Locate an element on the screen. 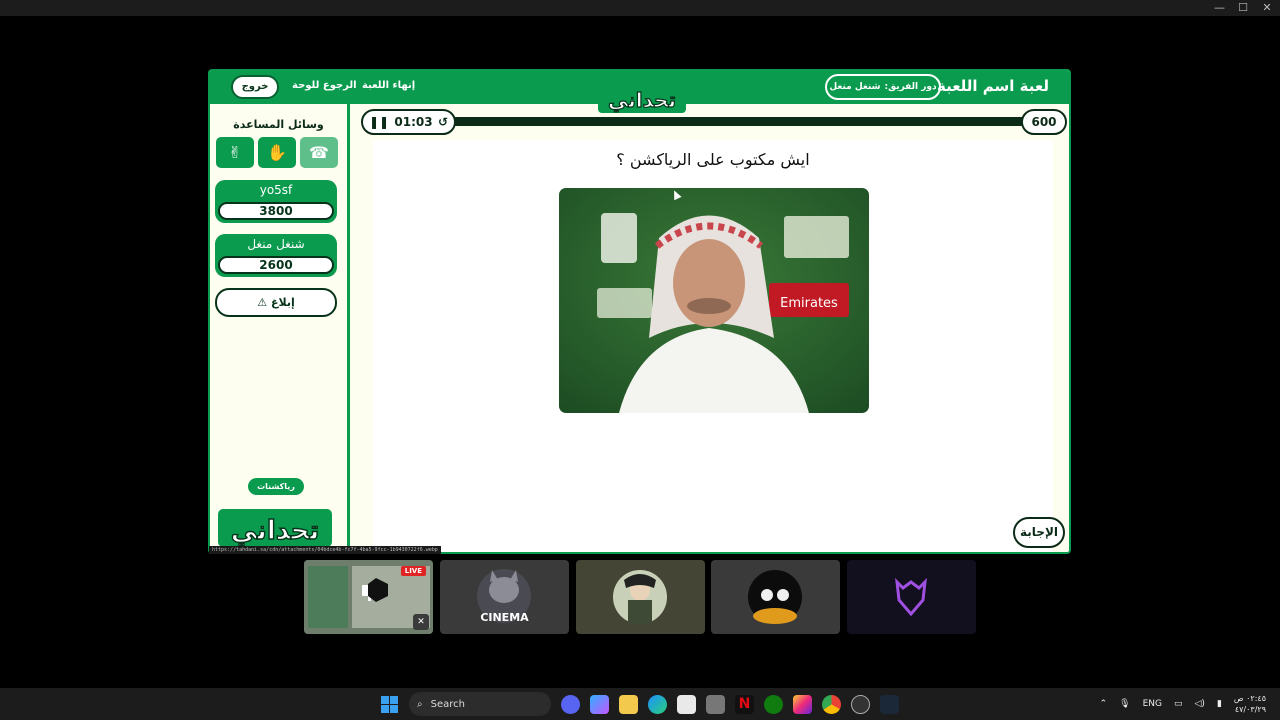 The height and width of the screenshot is (720, 1280). timer: ❚❚ 01:03 ↺ is located at coordinates (408, 122).